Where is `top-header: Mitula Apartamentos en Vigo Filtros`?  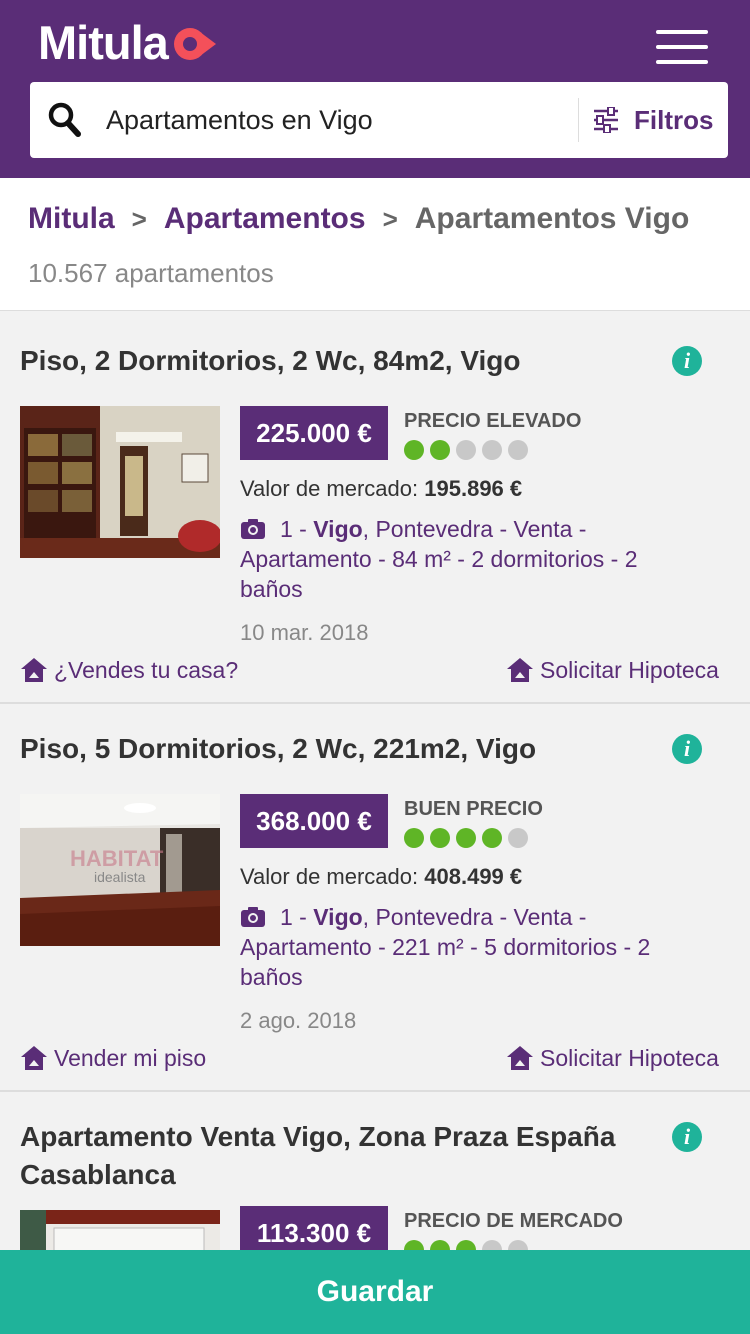 top-header: Mitula Apartamentos en Vigo Filtros is located at coordinates (375, 89).